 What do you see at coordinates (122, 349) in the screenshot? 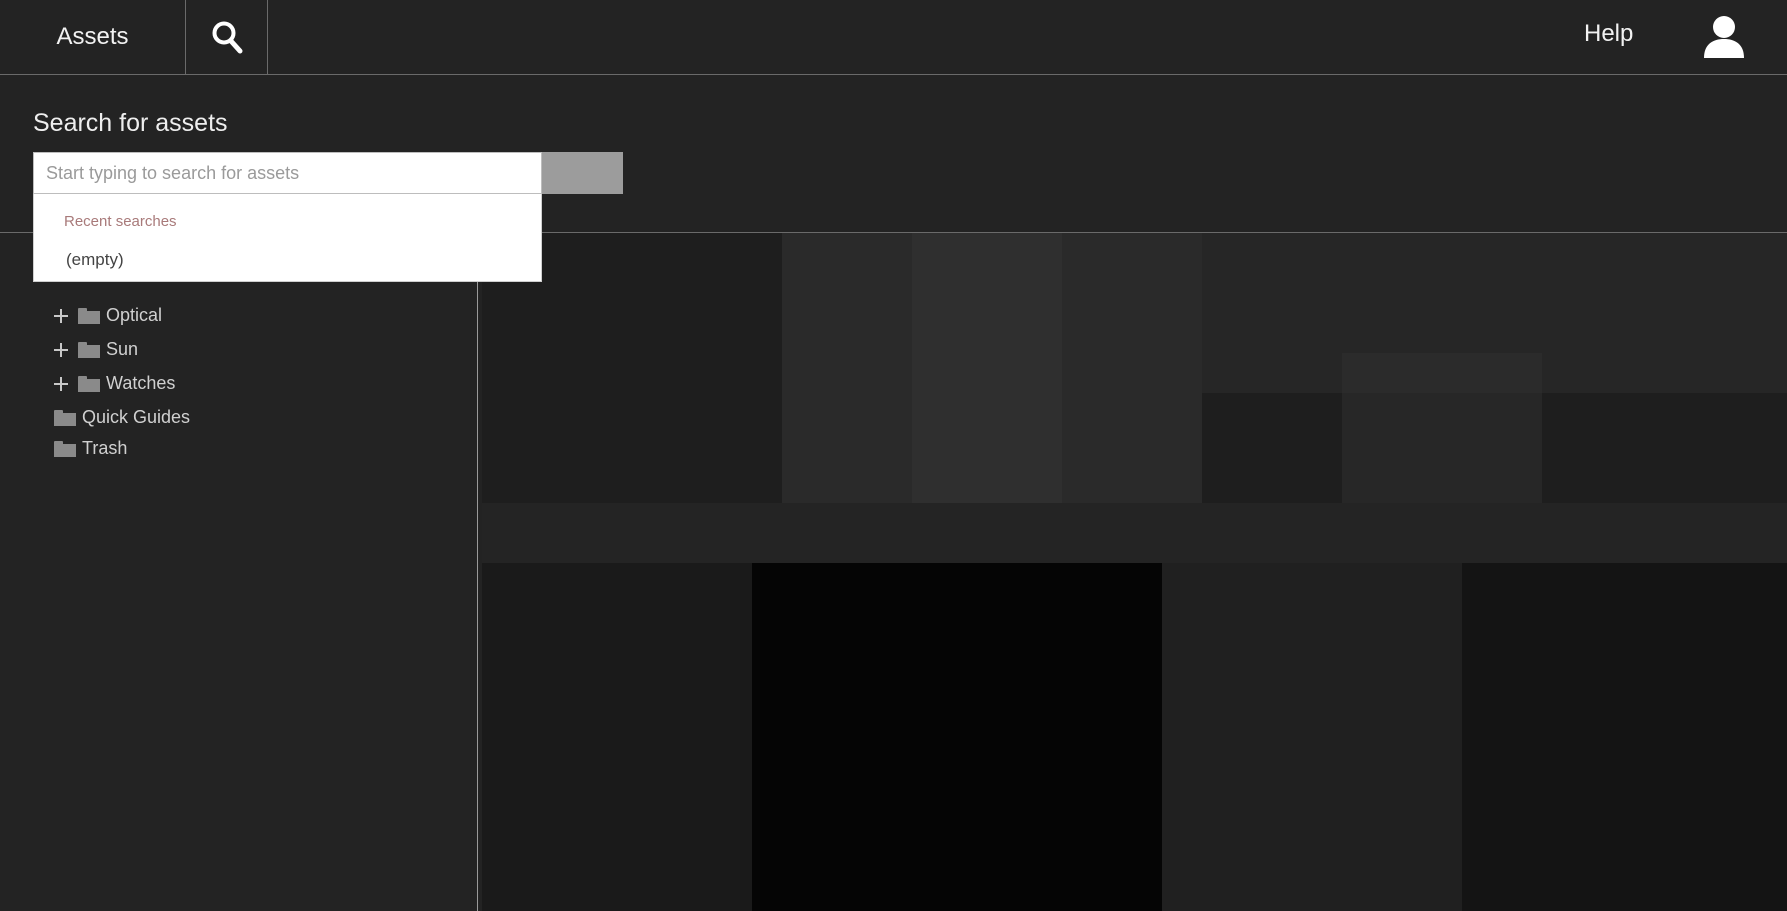
I see `tree-item-label: Sun` at bounding box center [122, 349].